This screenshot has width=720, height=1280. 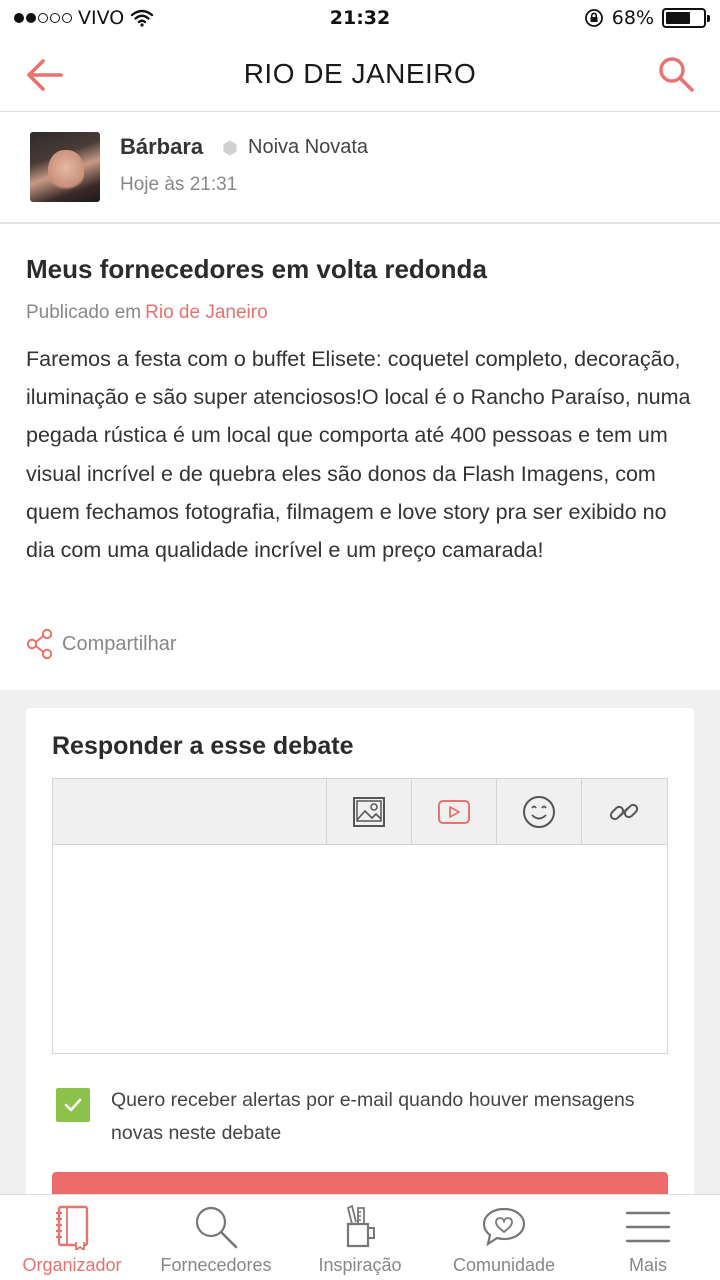 I want to click on video-icon, so click(x=454, y=812).